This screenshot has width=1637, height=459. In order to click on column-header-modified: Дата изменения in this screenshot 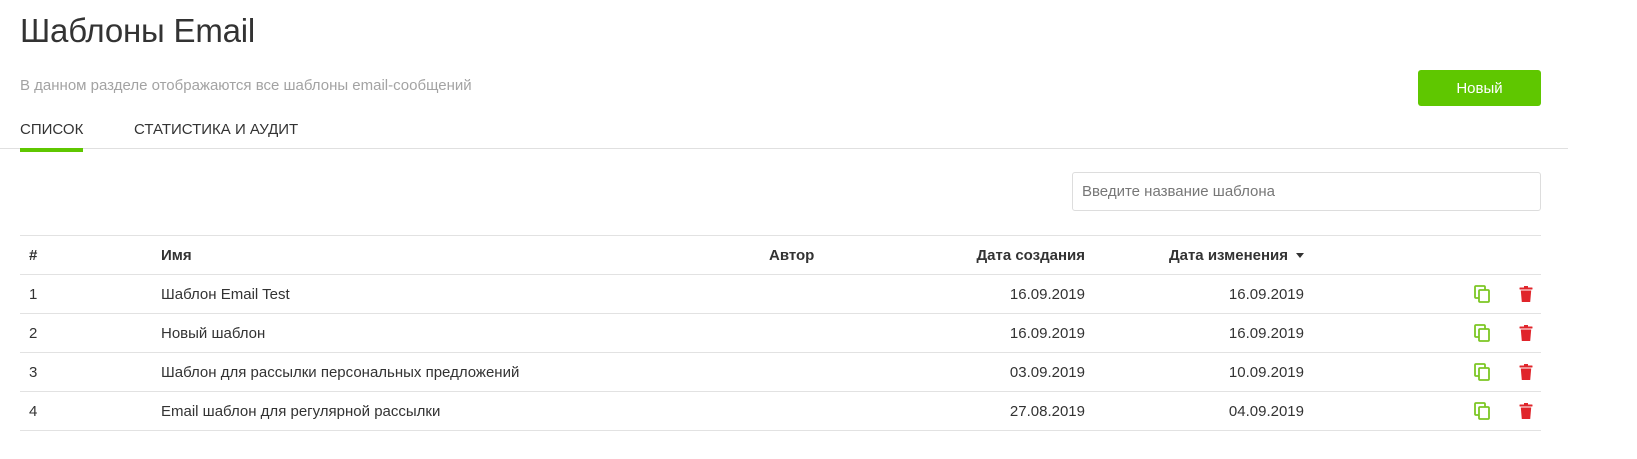, I will do `click(1236, 255)`.